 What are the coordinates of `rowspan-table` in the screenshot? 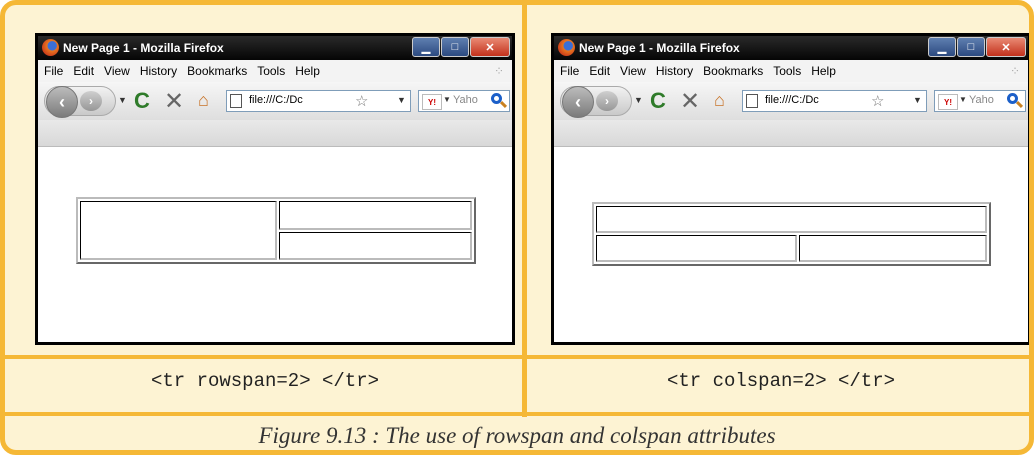 It's located at (276, 230).